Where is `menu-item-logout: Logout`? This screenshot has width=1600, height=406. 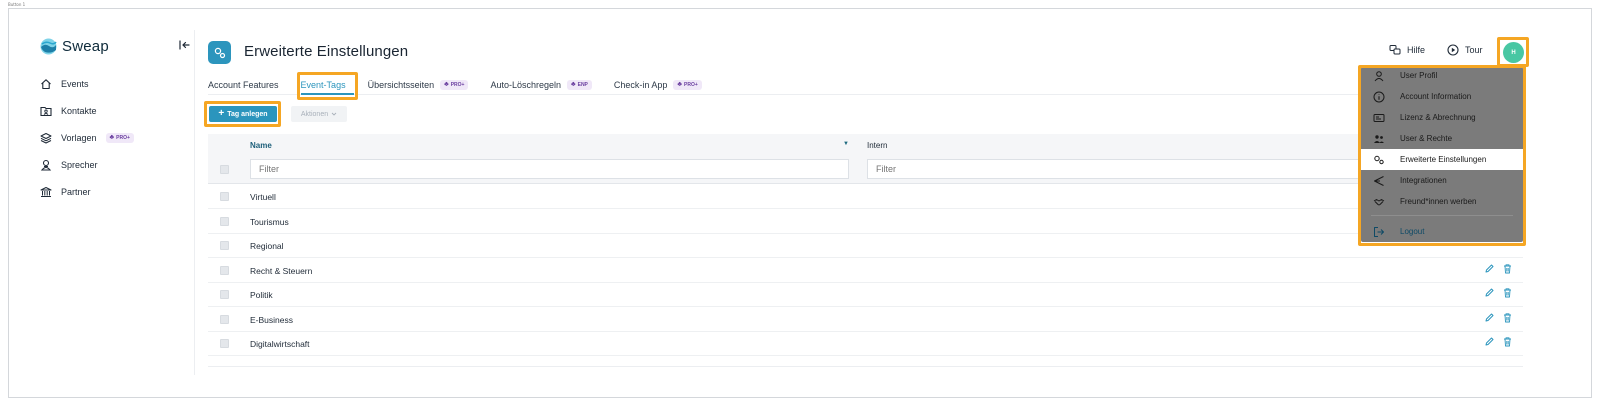
menu-item-logout: Logout is located at coordinates (1442, 231).